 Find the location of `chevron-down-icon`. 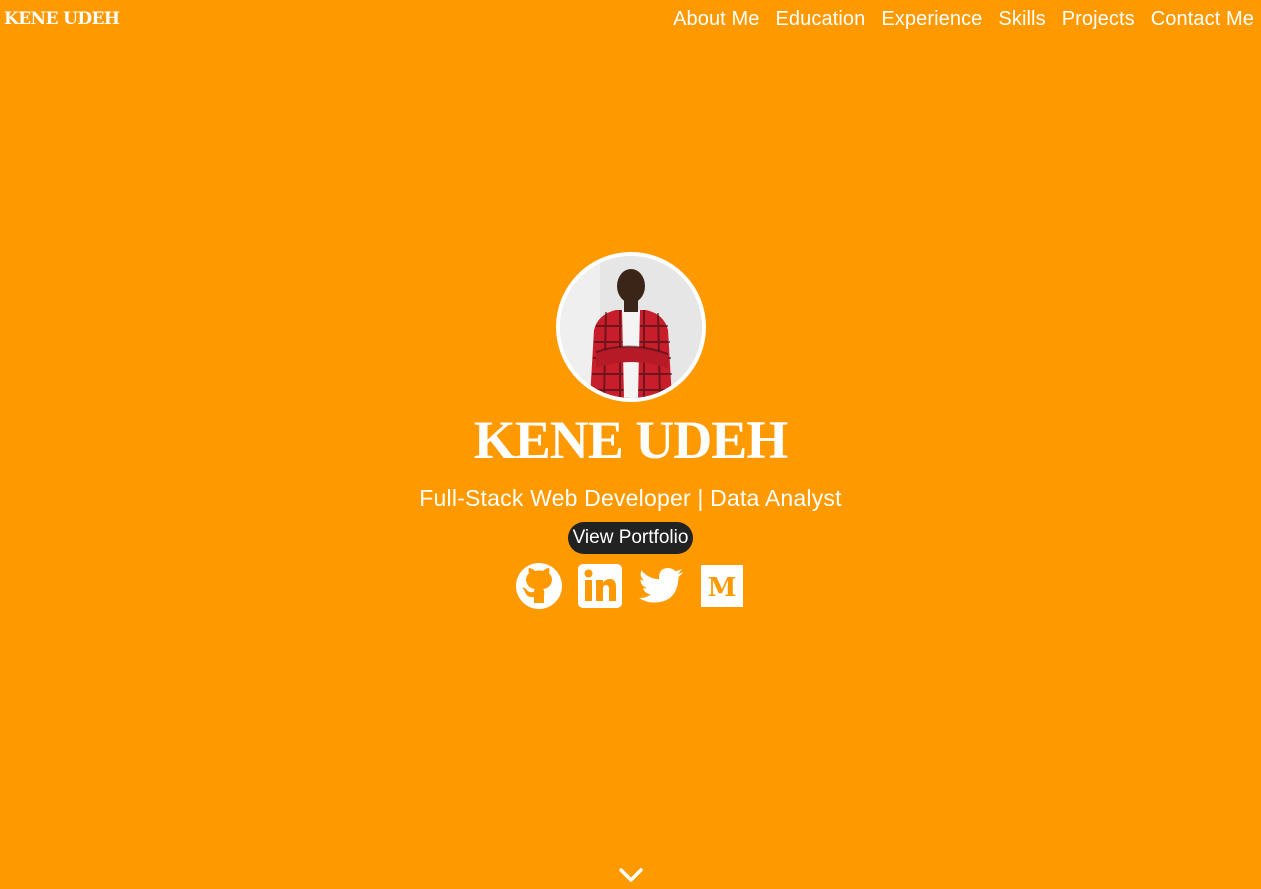

chevron-down-icon is located at coordinates (631, 875).